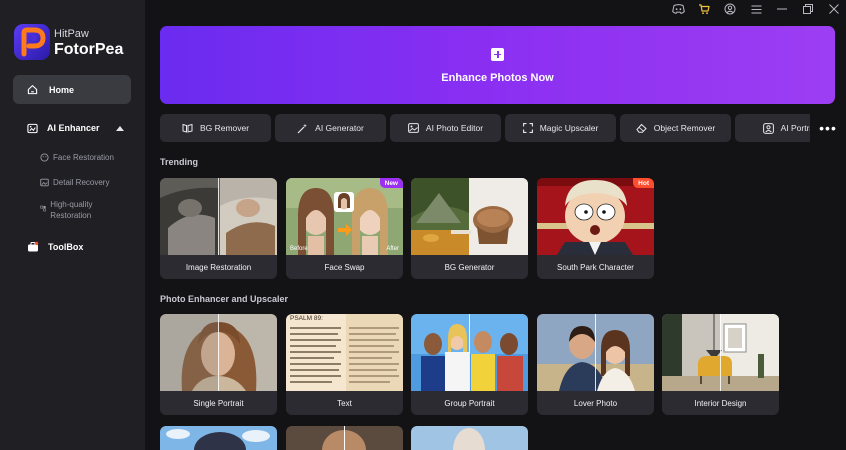 This screenshot has height=450, width=846. I want to click on sidebar-subitem-high-quality-restoration: High-quality Restoration, so click(75, 210).